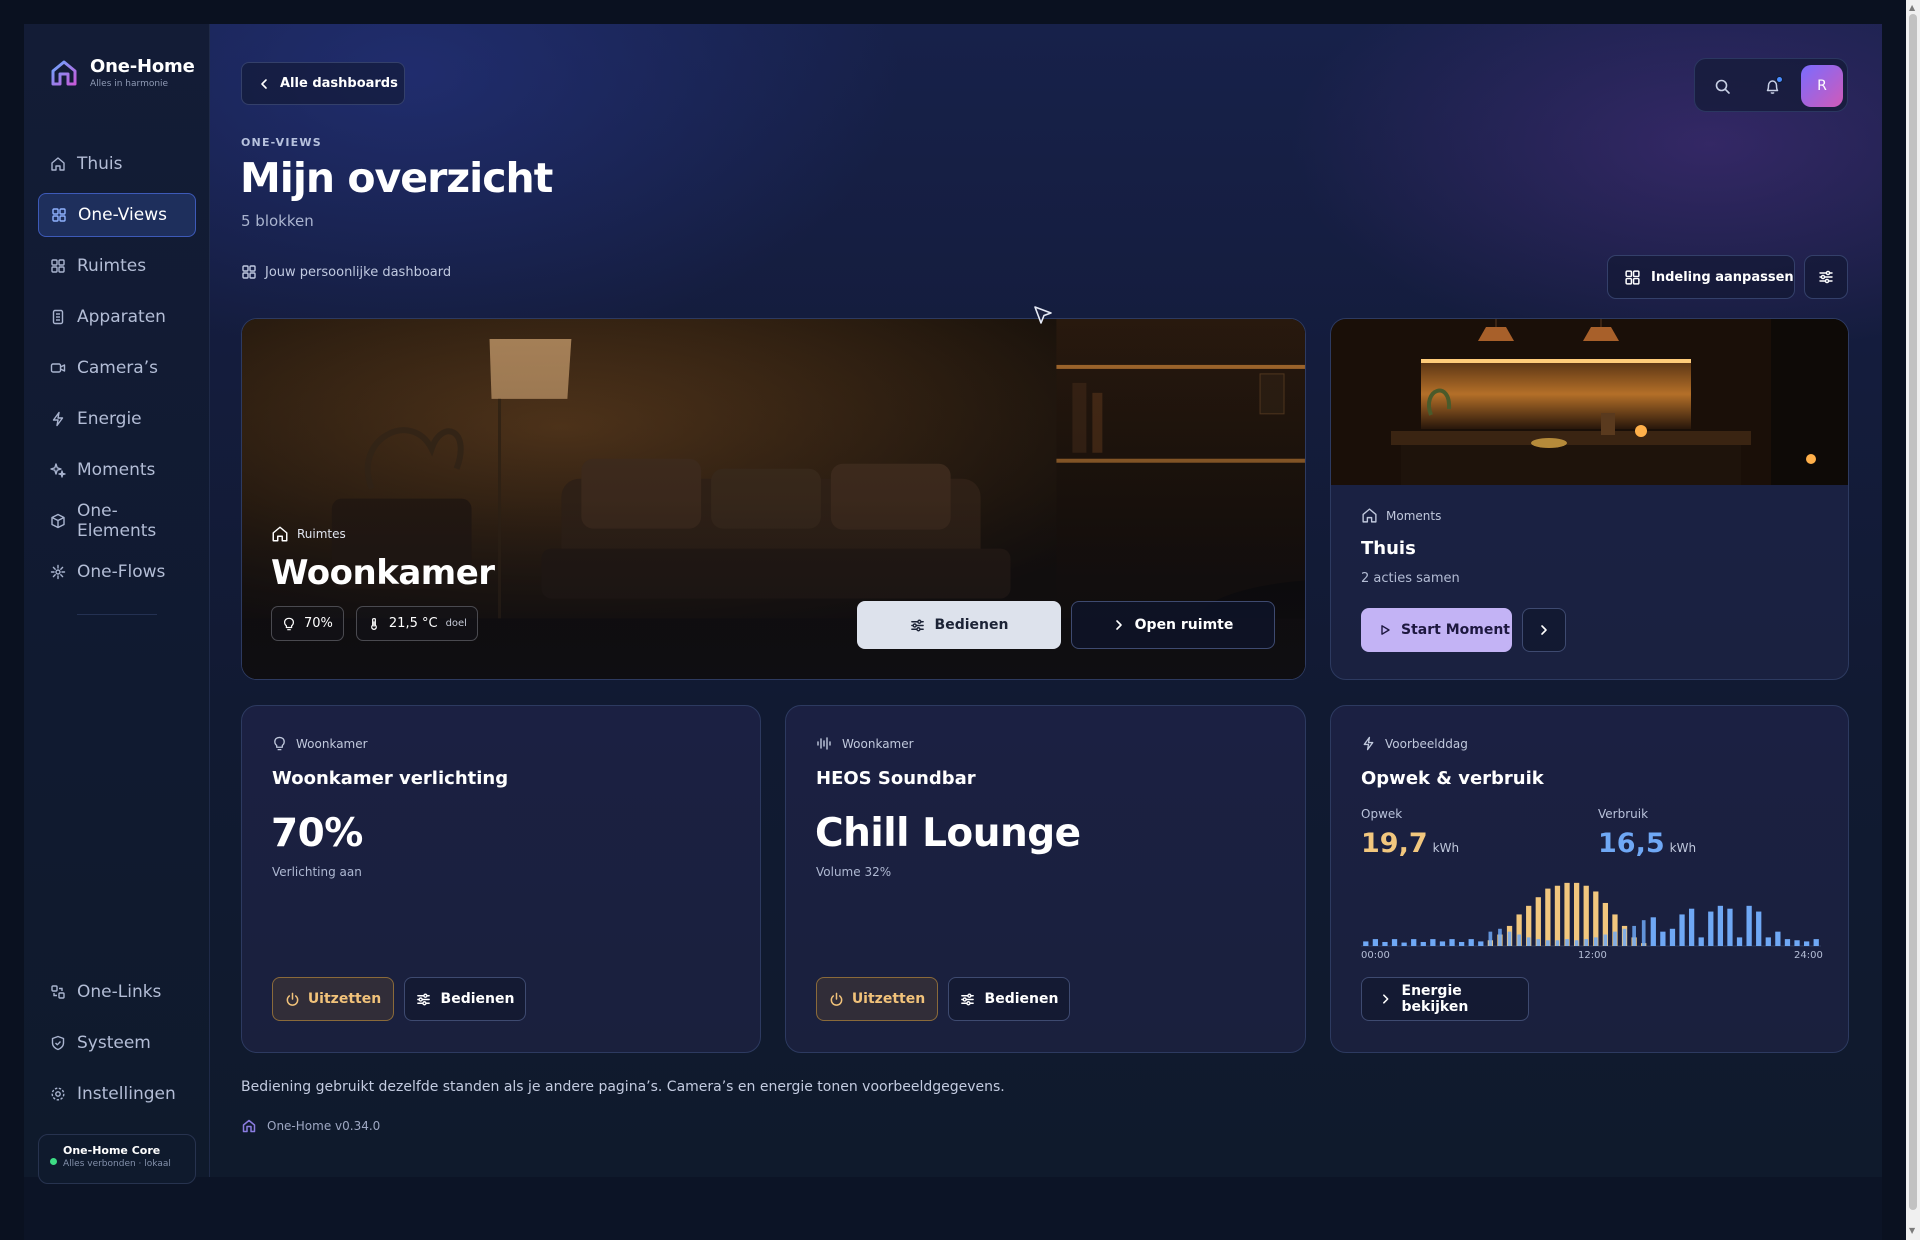 The width and height of the screenshot is (1920, 1240). What do you see at coordinates (117, 521) in the screenshot?
I see `sidebar-item-one-elements: One-Elements` at bounding box center [117, 521].